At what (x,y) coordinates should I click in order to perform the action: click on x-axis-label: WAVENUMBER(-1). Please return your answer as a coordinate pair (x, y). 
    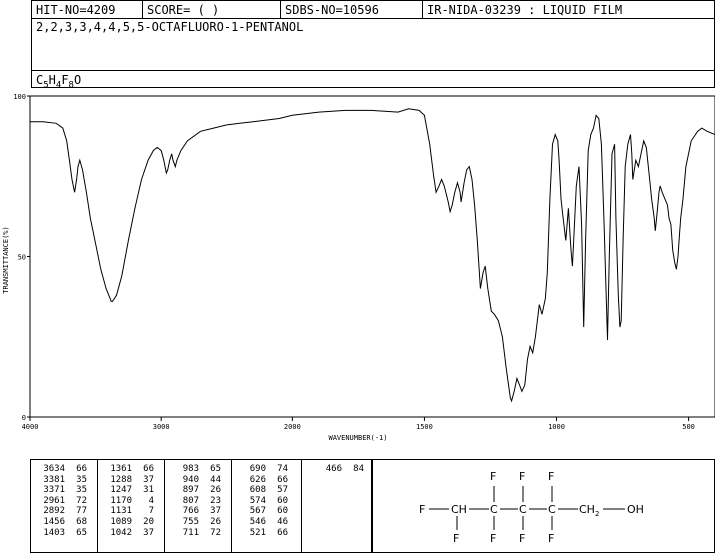
    Looking at the image, I should click on (357, 438).